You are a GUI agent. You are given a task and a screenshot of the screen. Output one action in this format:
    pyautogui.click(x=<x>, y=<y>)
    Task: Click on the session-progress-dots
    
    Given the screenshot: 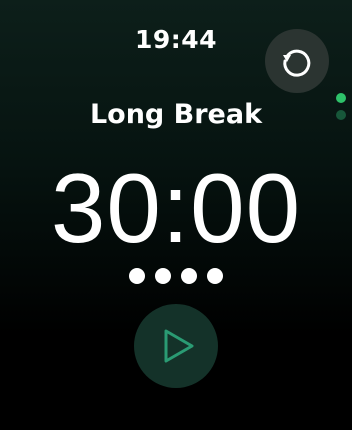 What is the action you would take?
    pyautogui.click(x=176, y=276)
    